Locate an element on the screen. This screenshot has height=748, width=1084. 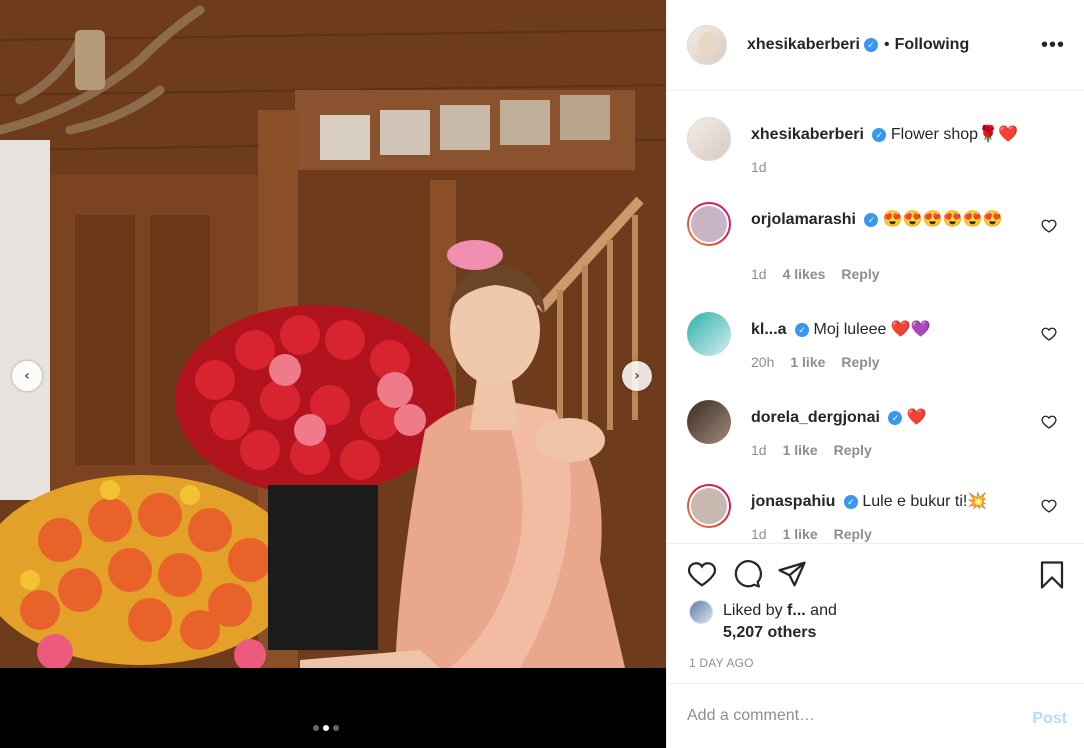
caption-emoji: 🌹❤️ is located at coordinates (998, 134).